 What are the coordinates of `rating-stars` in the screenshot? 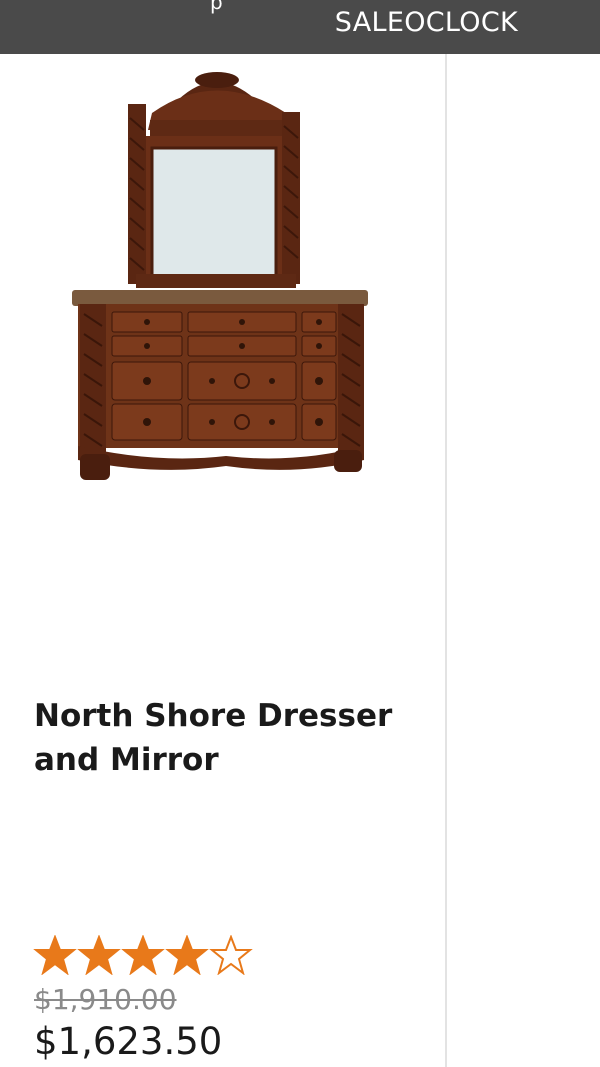 It's located at (143, 955).